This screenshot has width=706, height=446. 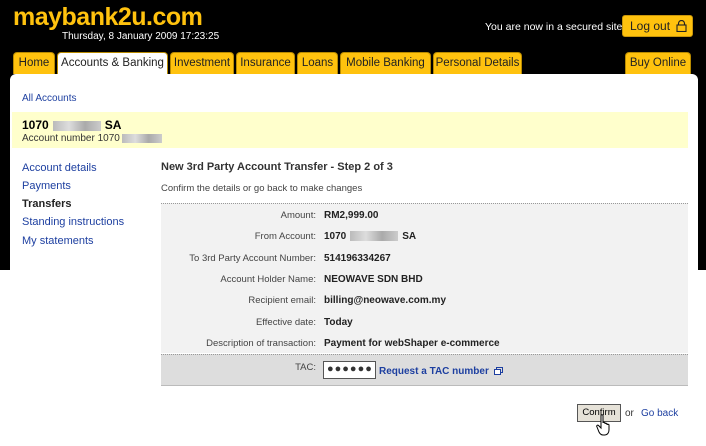 What do you see at coordinates (202, 63) in the screenshot?
I see `tab-investment: Investment` at bounding box center [202, 63].